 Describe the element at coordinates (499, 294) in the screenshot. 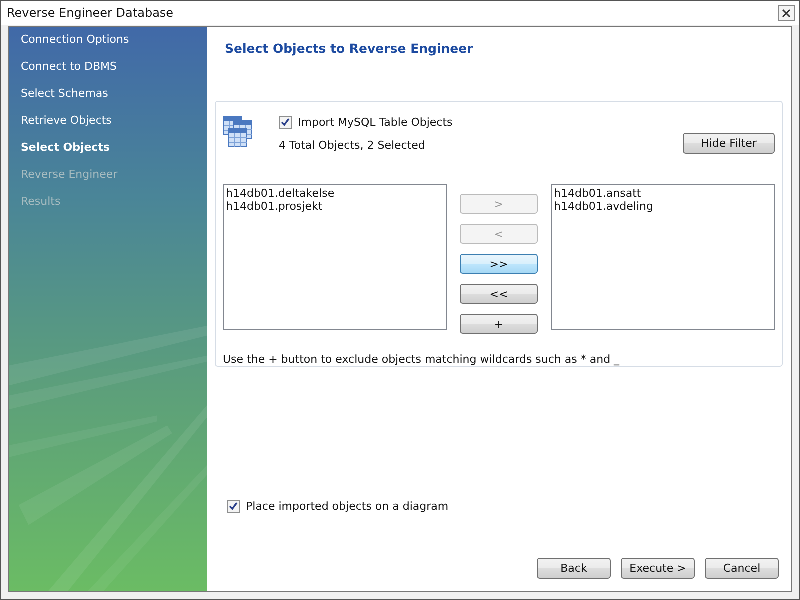

I see `move-button: <<` at that location.